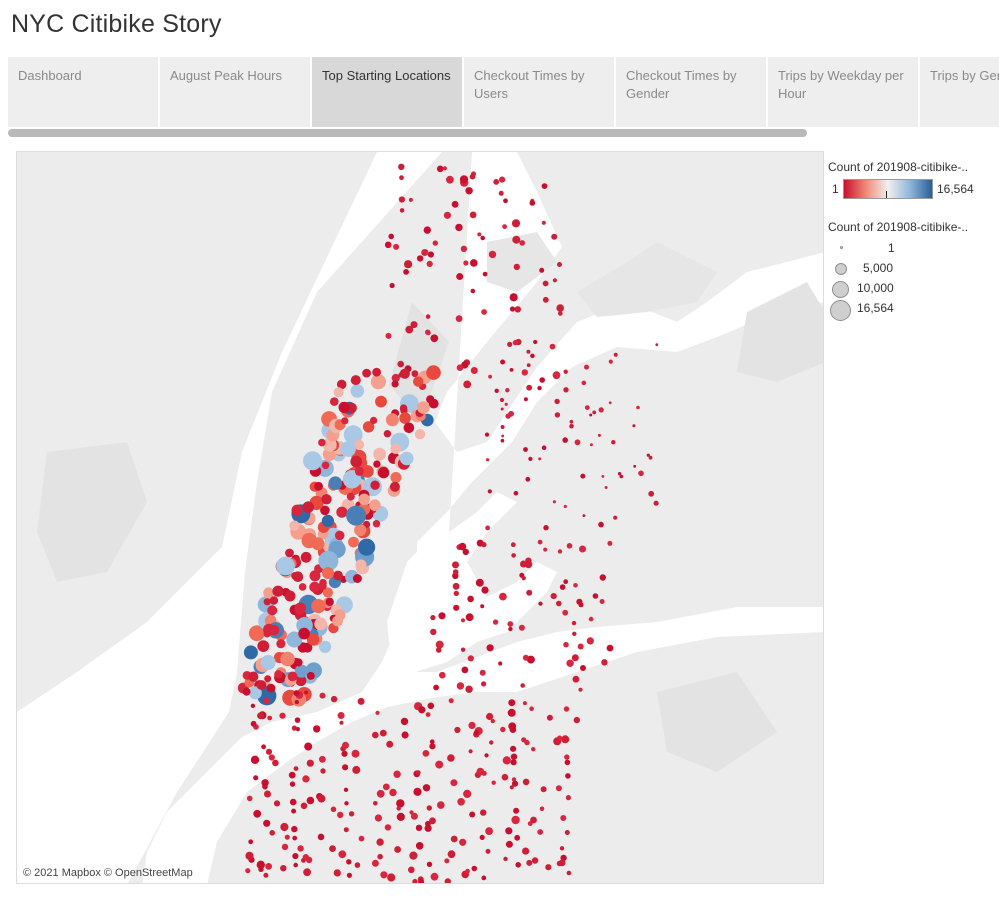 Image resolution: width=999 pixels, height=899 pixels. Describe the element at coordinates (235, 92) in the screenshot. I see `tab-august-peak-hours: August Peak Hours` at that location.